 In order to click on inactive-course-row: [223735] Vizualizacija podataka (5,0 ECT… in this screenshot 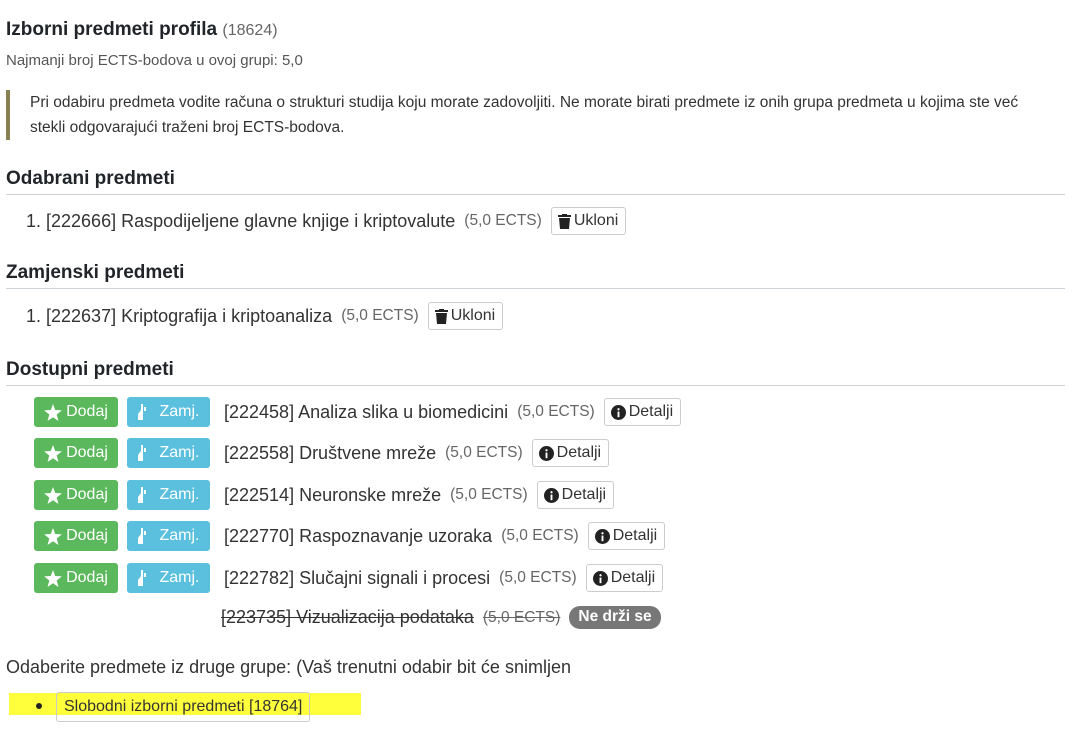, I will do `click(441, 617)`.